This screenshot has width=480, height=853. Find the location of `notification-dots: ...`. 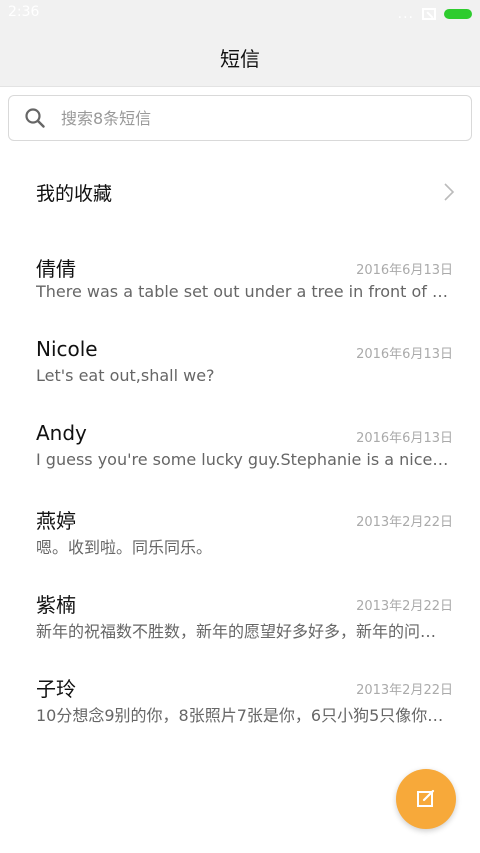

notification-dots: ... is located at coordinates (405, 14).